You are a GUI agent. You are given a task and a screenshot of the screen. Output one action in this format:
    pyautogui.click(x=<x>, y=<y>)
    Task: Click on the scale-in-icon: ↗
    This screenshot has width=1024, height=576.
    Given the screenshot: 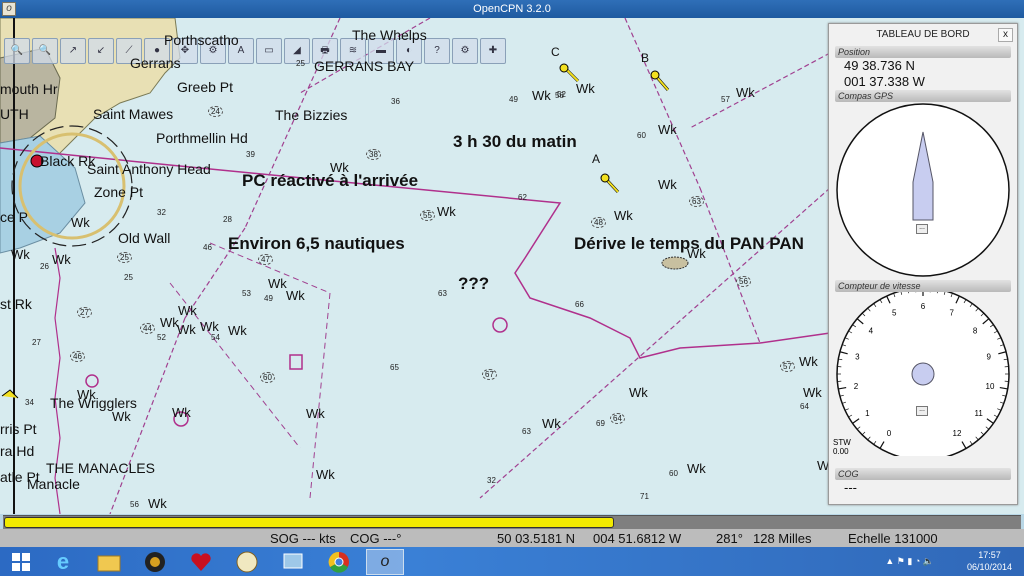 What is the action you would take?
    pyautogui.click(x=73, y=50)
    